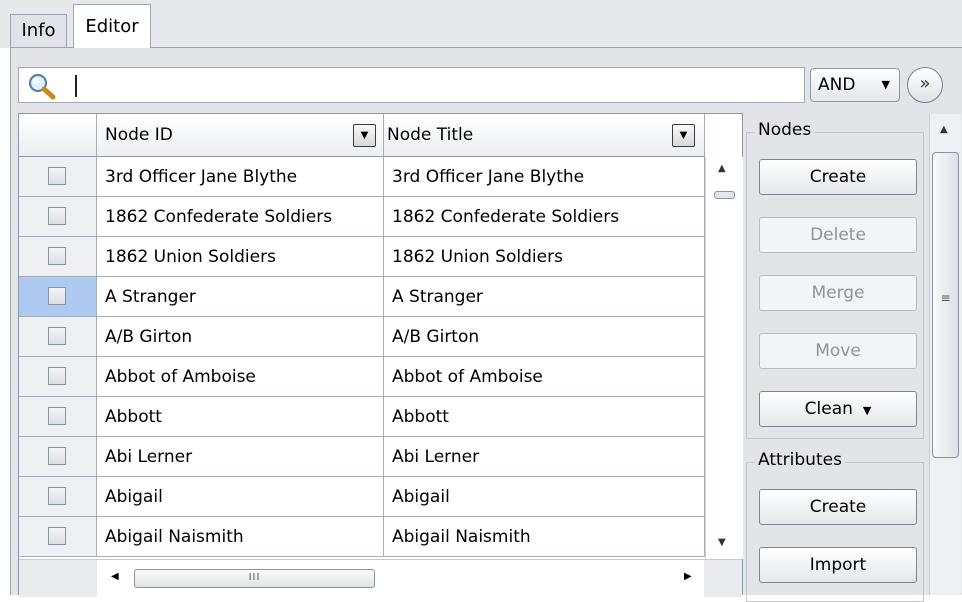 Image resolution: width=962 pixels, height=602 pixels. I want to click on scroll-left-icon: ◀, so click(115, 576).